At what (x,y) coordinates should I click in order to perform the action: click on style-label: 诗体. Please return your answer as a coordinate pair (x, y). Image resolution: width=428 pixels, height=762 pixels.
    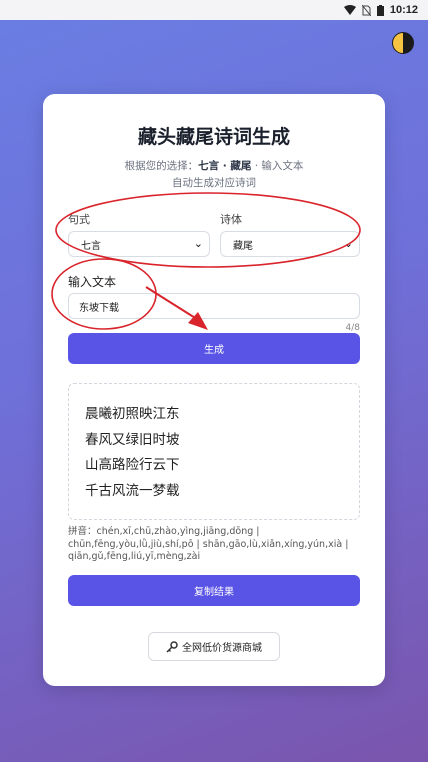
    Looking at the image, I should click on (231, 219).